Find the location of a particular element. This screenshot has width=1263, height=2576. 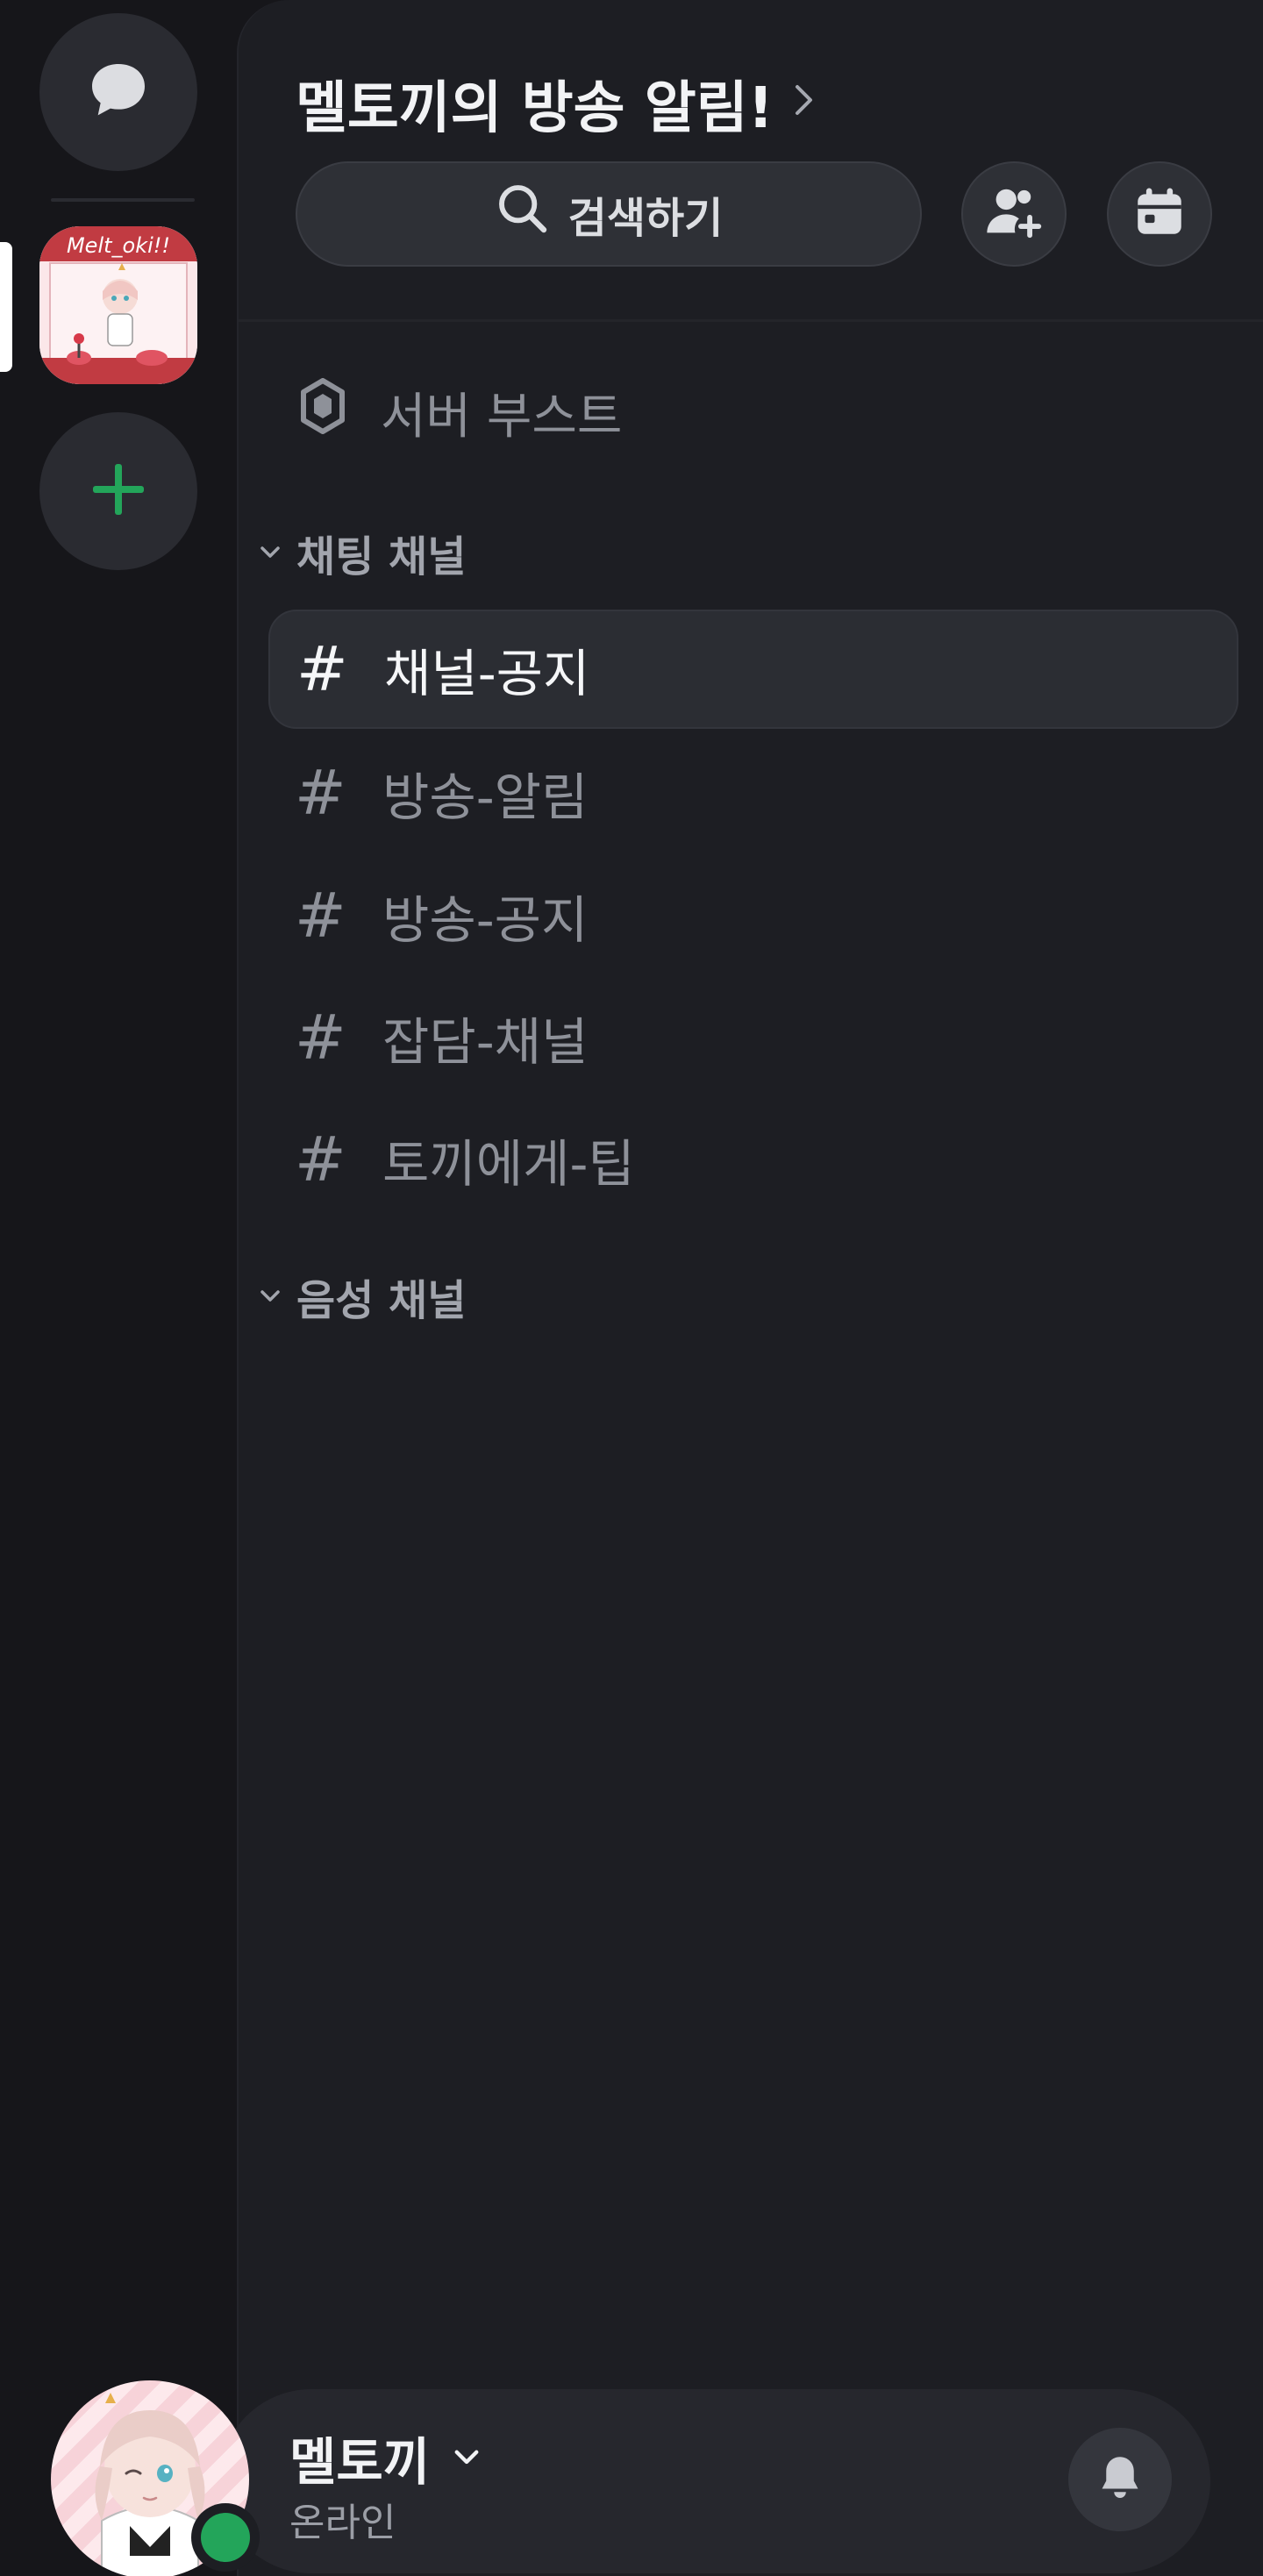

events-button is located at coordinates (1159, 214).